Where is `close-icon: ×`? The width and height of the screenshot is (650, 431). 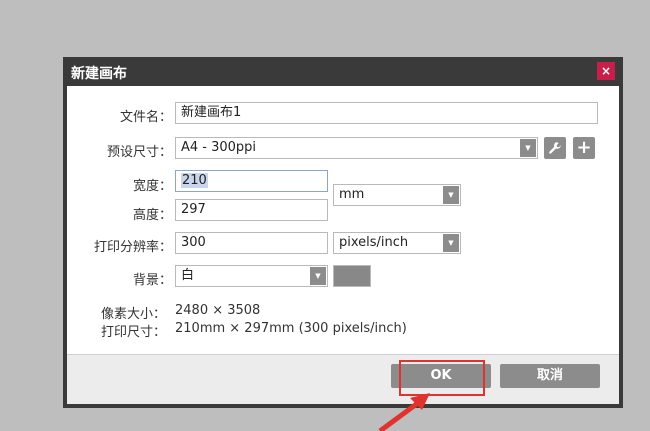 close-icon: × is located at coordinates (606, 71).